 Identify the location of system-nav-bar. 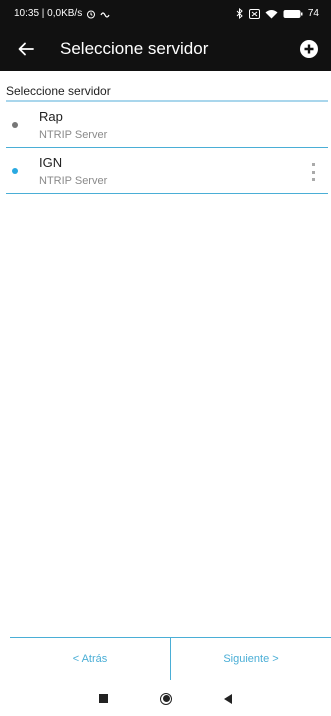
(165, 698).